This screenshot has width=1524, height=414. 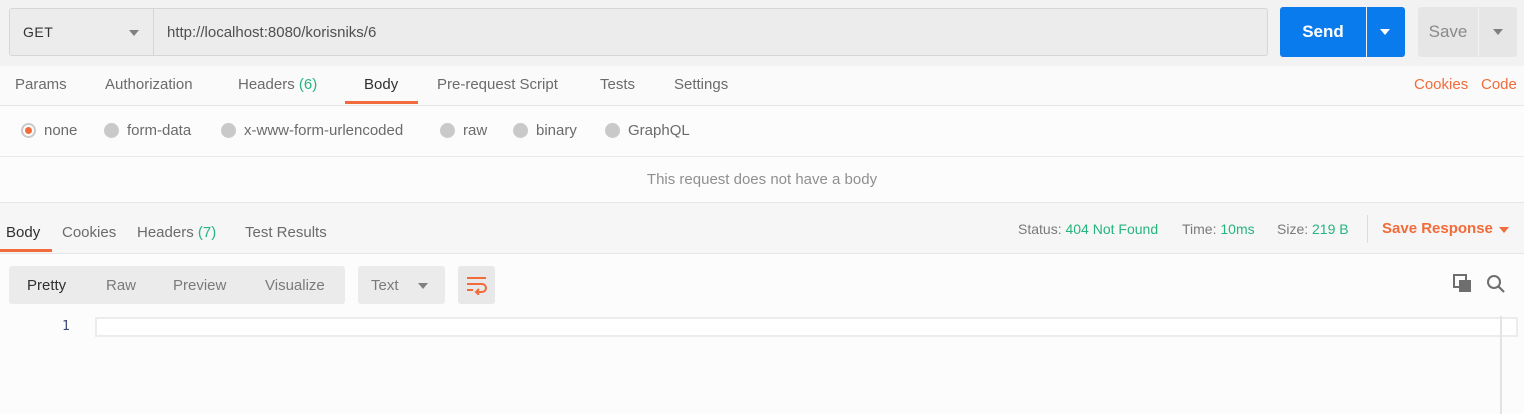 What do you see at coordinates (1218, 229) in the screenshot?
I see `time-readout: Time: 10ms` at bounding box center [1218, 229].